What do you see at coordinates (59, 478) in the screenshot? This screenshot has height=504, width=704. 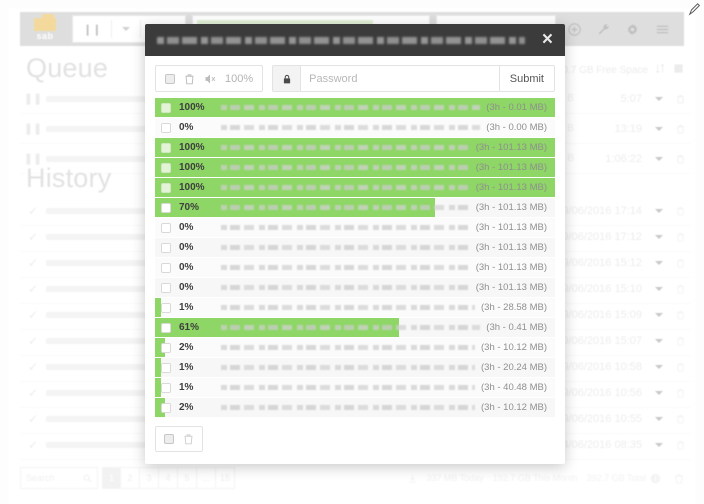 I see `search-input: Search` at bounding box center [59, 478].